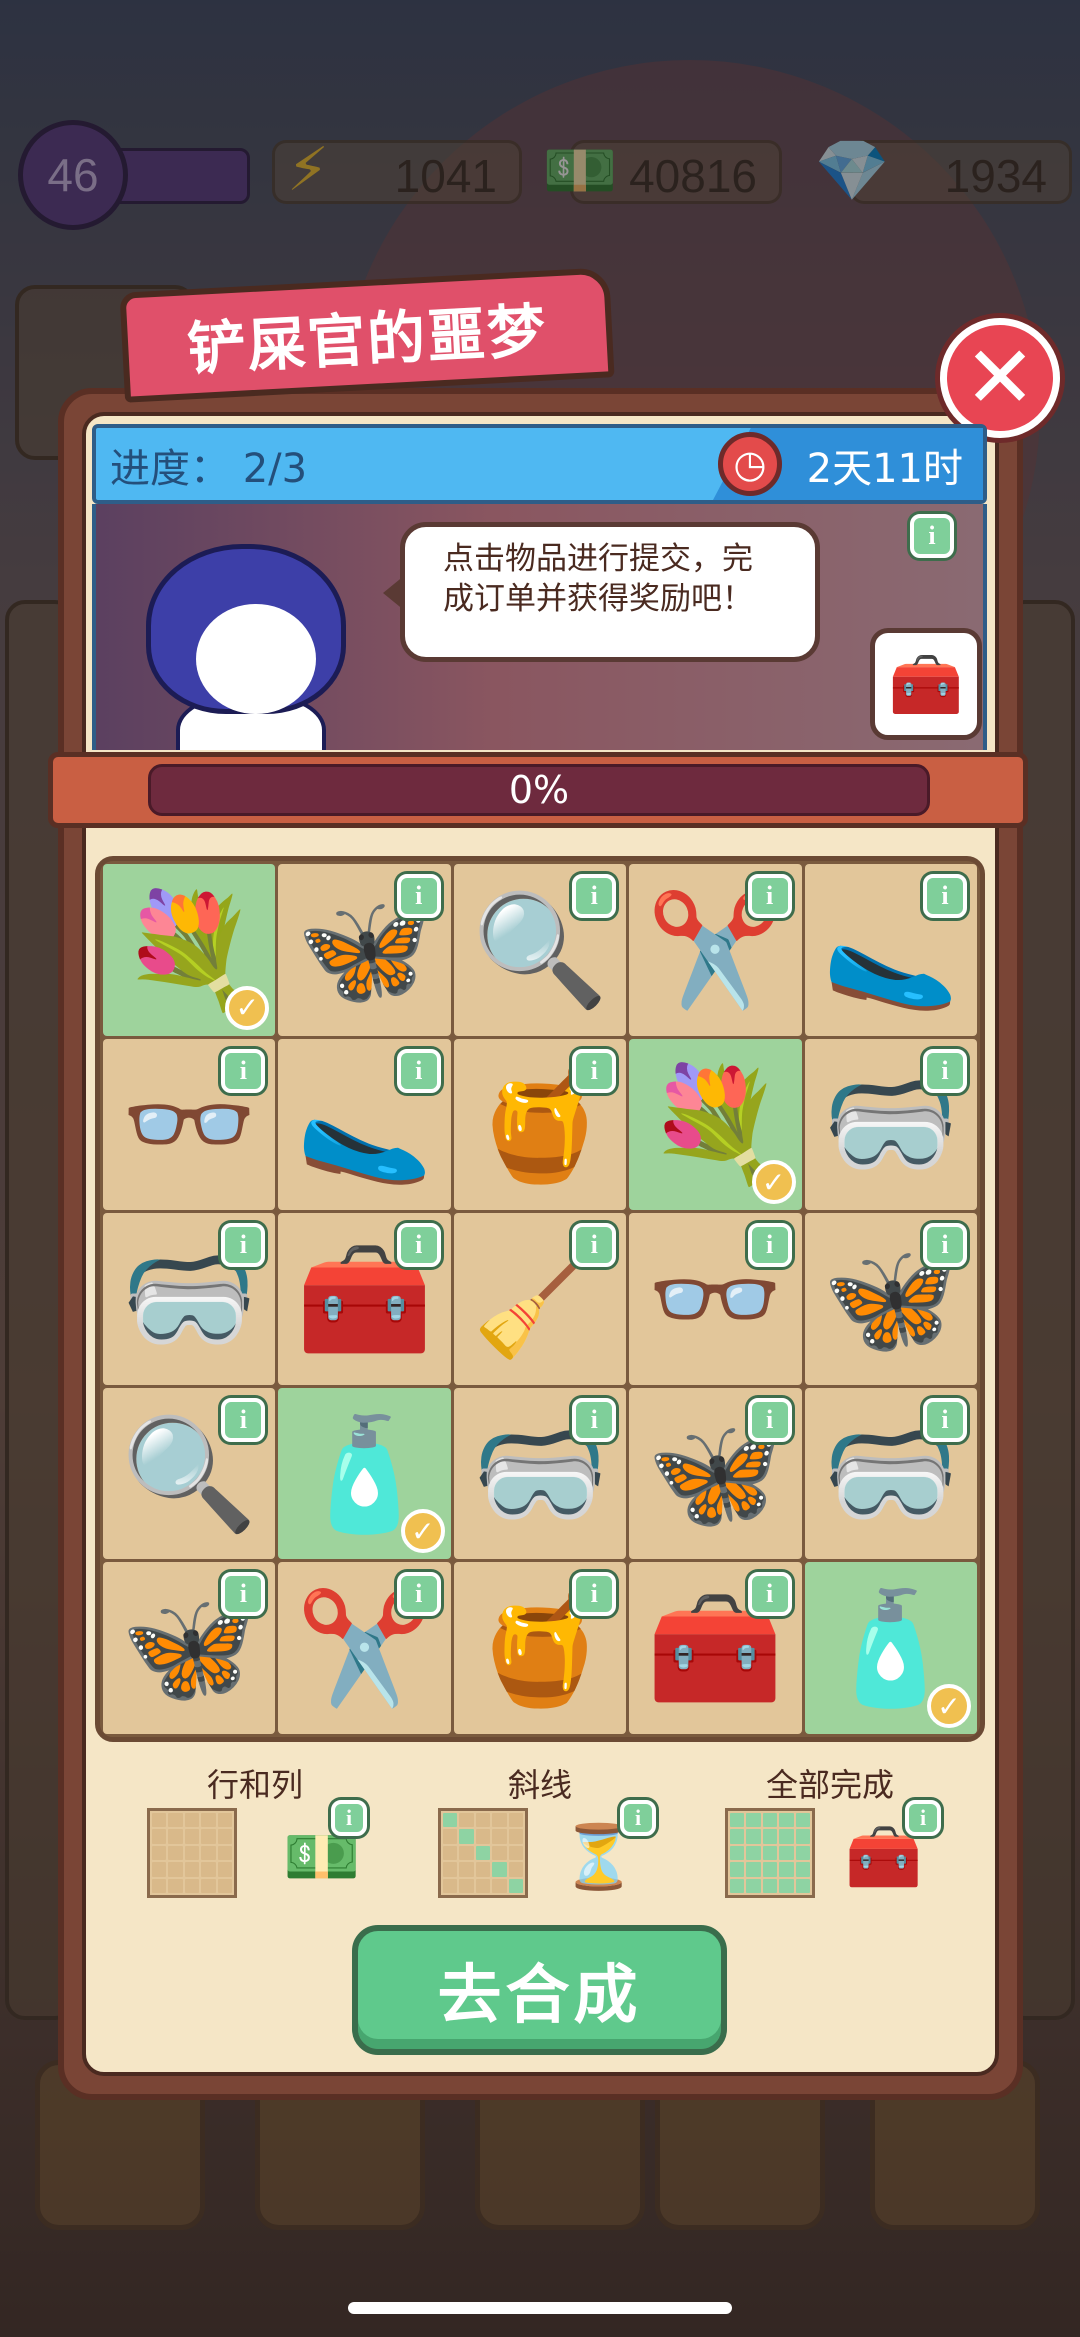  I want to click on check-icon: ✓, so click(422, 1531).